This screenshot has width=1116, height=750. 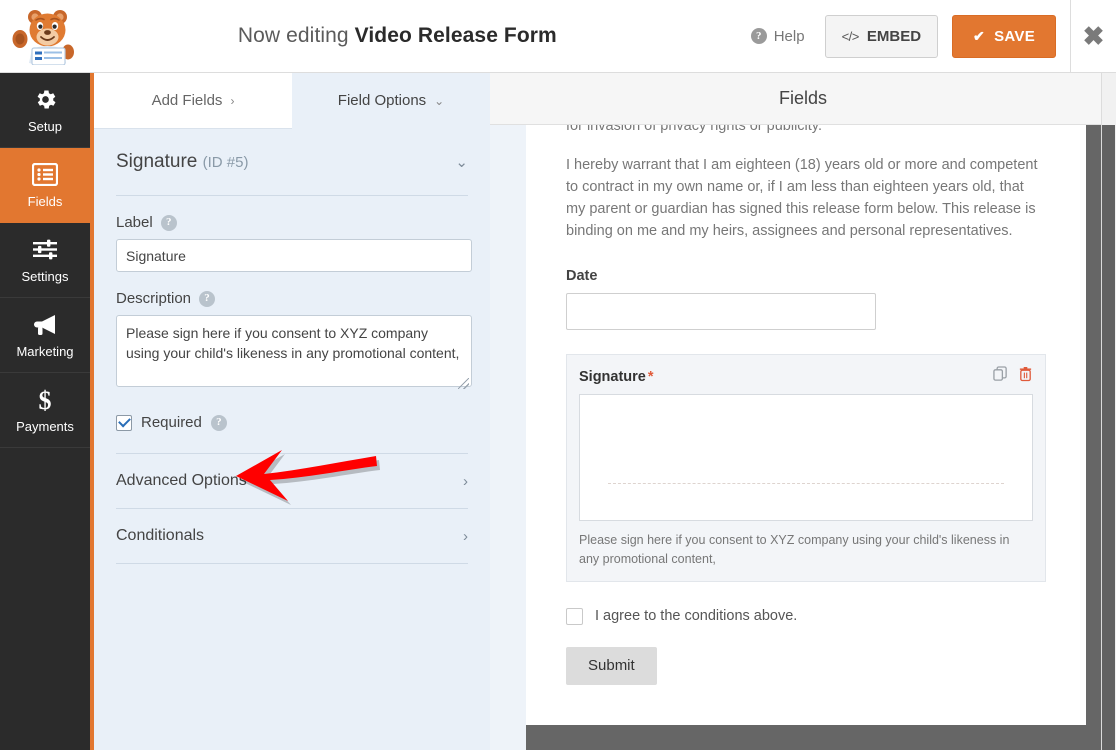 What do you see at coordinates (292, 481) in the screenshot?
I see `accordion-advanced-options: Advanced Options ›` at bounding box center [292, 481].